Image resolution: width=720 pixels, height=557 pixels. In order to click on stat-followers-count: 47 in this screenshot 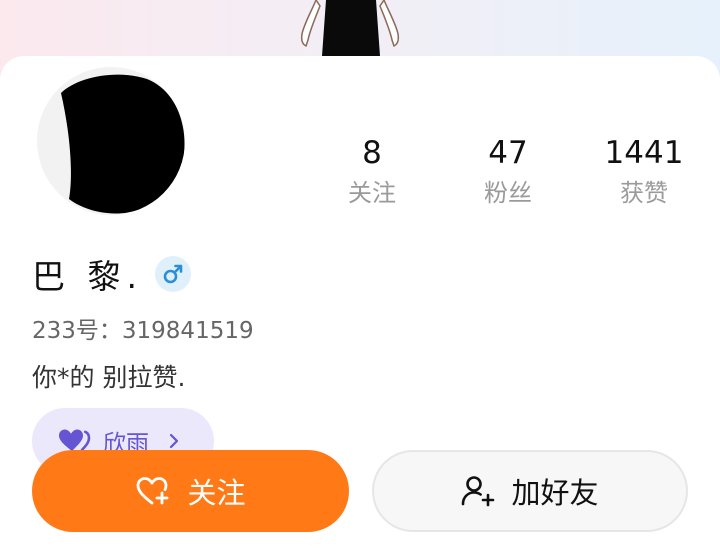, I will do `click(508, 153)`.